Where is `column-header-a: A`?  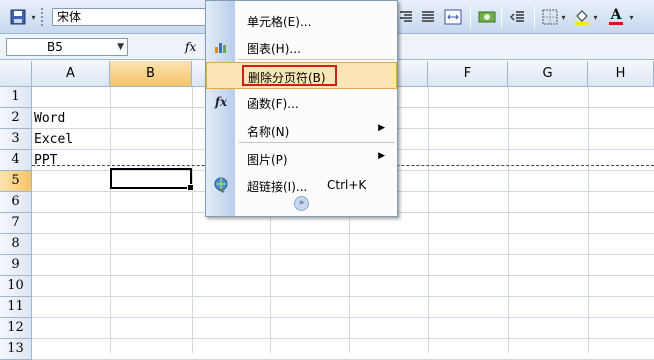
column-header-a: A is located at coordinates (71, 74).